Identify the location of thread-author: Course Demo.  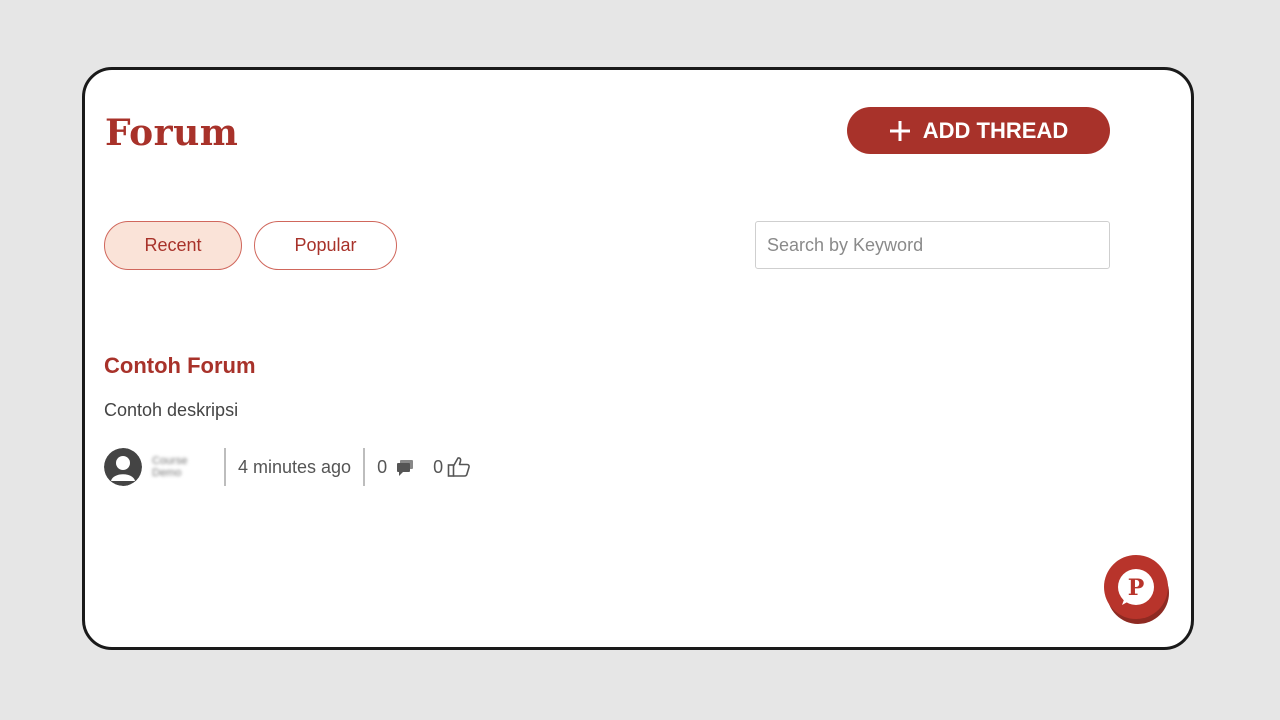
(170, 467).